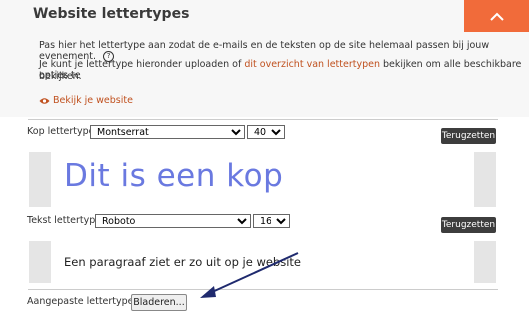 The image size is (529, 321). I want to click on annotation-arrow-icon, so click(249, 275).